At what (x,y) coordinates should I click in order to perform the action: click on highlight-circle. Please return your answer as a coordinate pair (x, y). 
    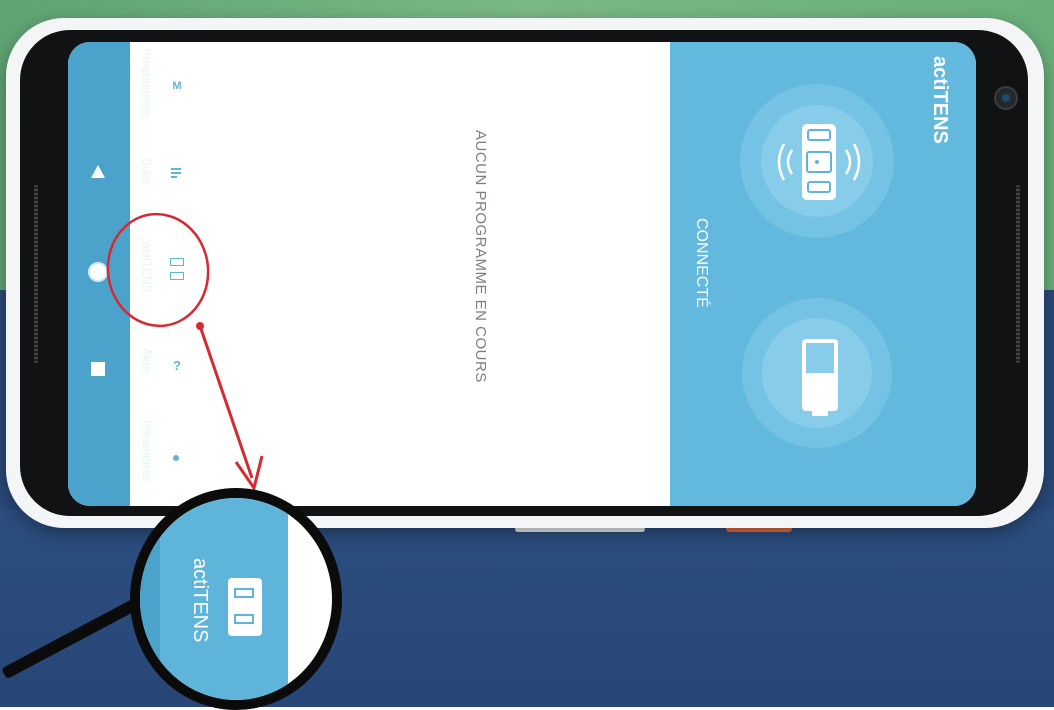
    Looking at the image, I should click on (158, 270).